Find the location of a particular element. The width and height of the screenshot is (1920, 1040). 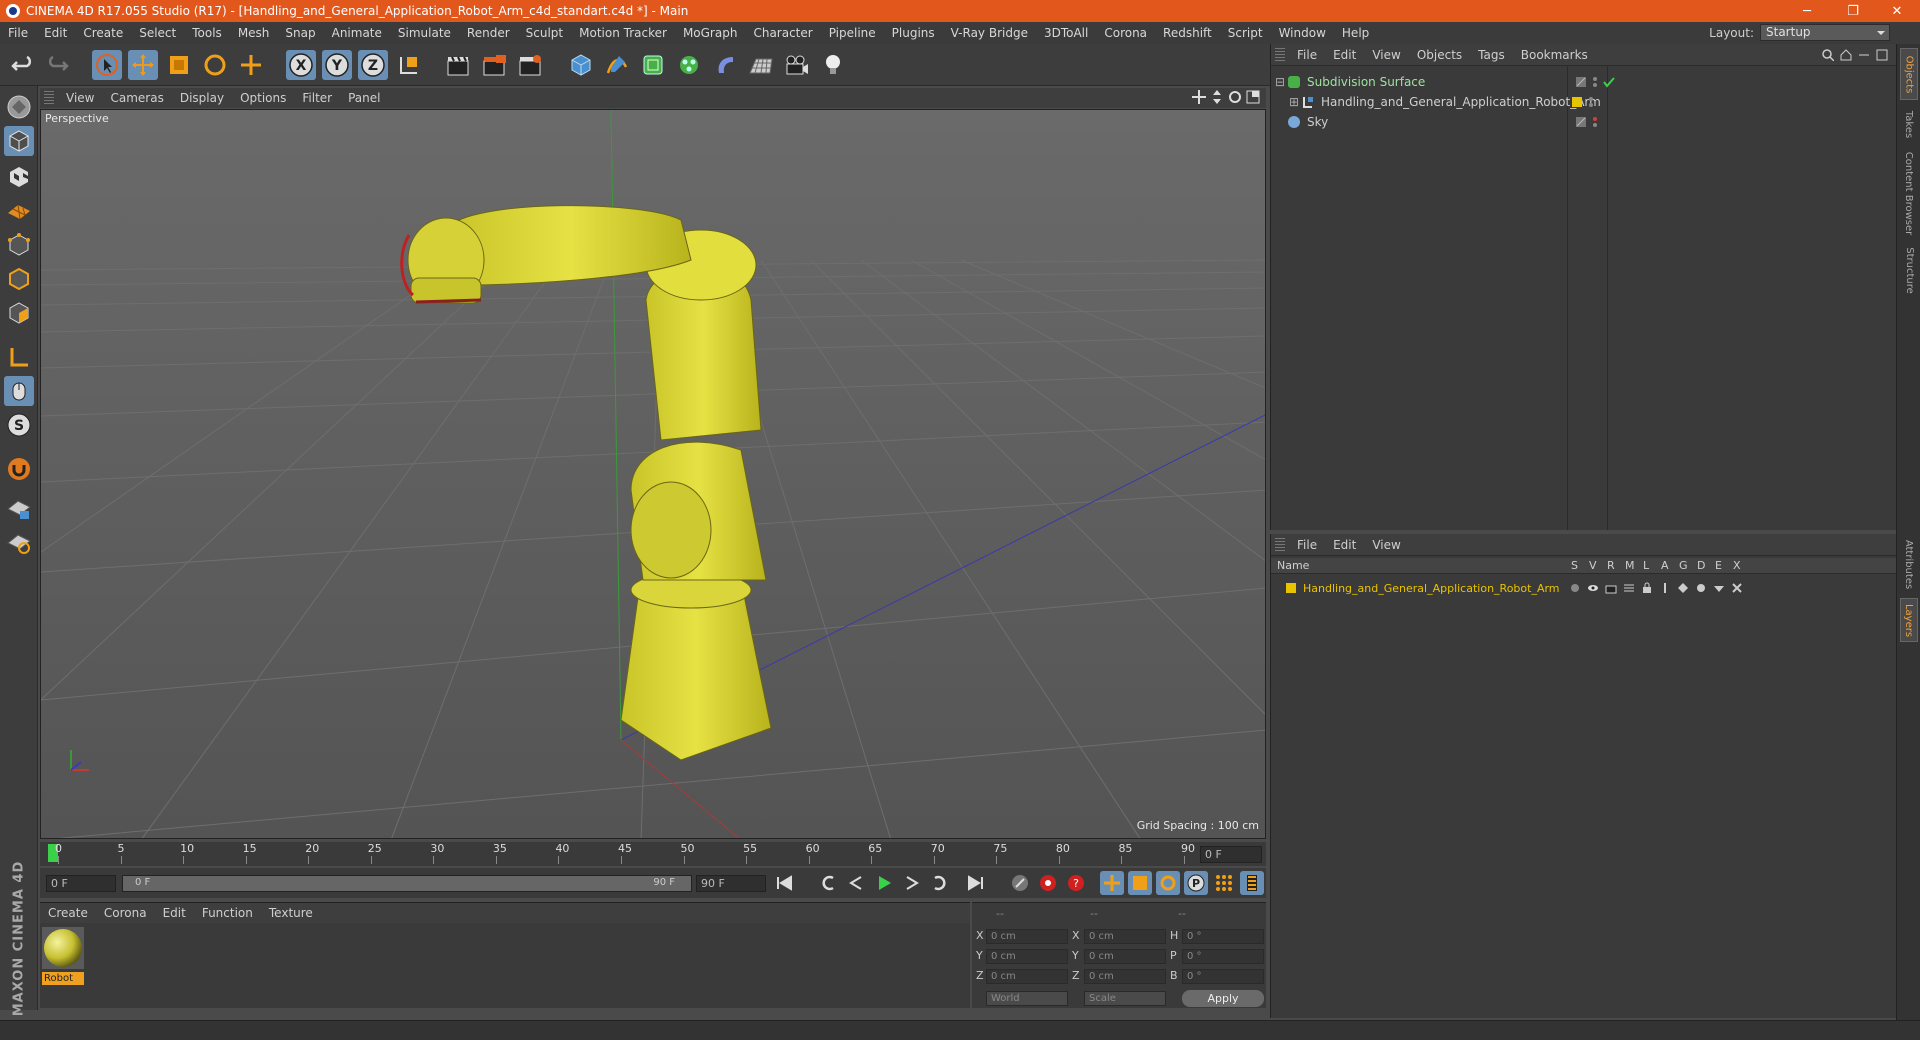

key-parameter-toggle: P is located at coordinates (1196, 883).